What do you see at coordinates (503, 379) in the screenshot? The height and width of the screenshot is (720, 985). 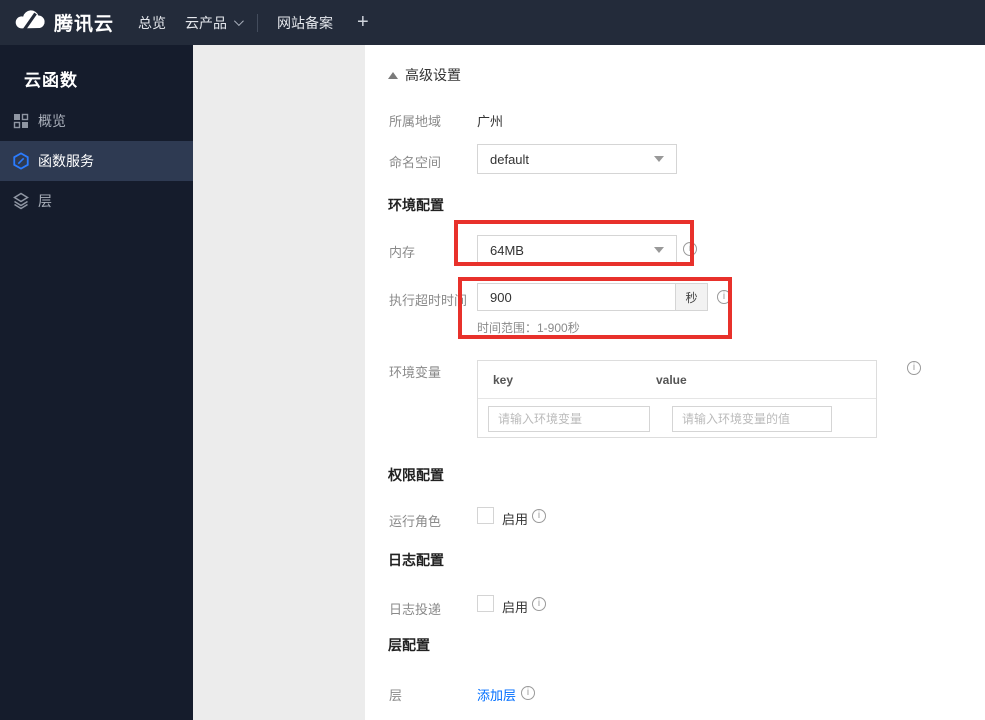 I see `env-key-column-header: key` at bounding box center [503, 379].